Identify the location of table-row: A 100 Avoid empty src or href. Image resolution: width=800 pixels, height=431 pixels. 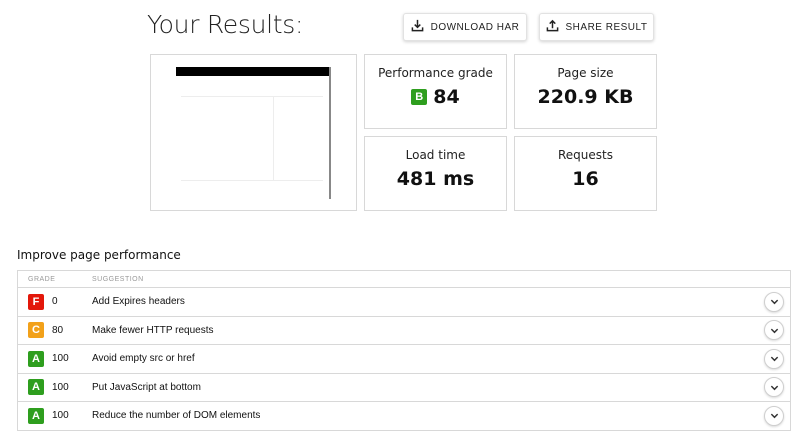
(404, 359).